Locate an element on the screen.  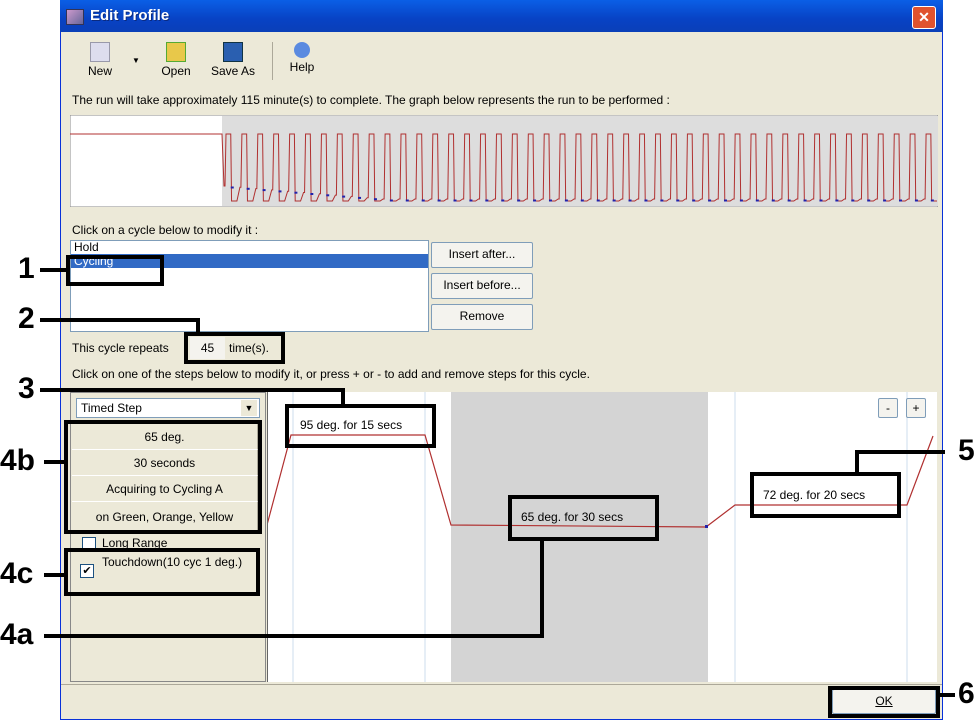
annotation-label-3: 3 is located at coordinates (26, 388).